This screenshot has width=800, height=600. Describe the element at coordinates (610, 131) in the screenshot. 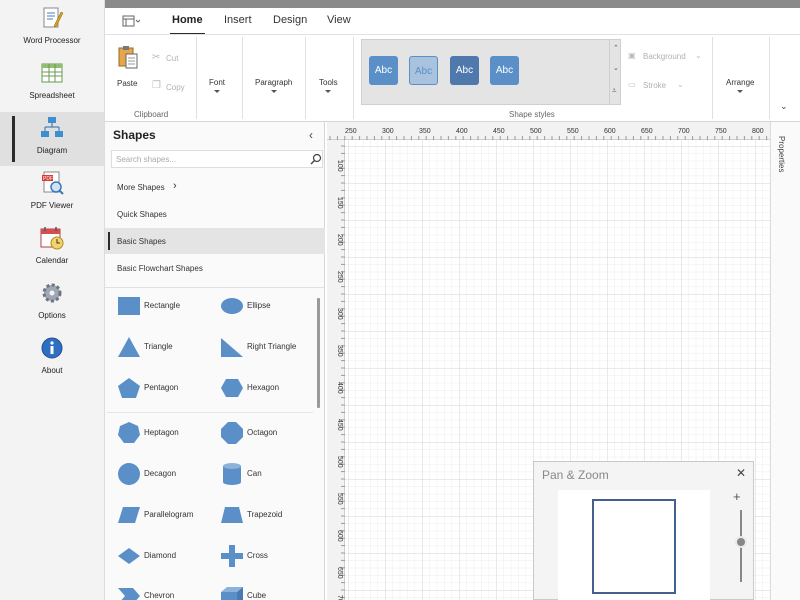

I see `ruler-label: 600` at that location.